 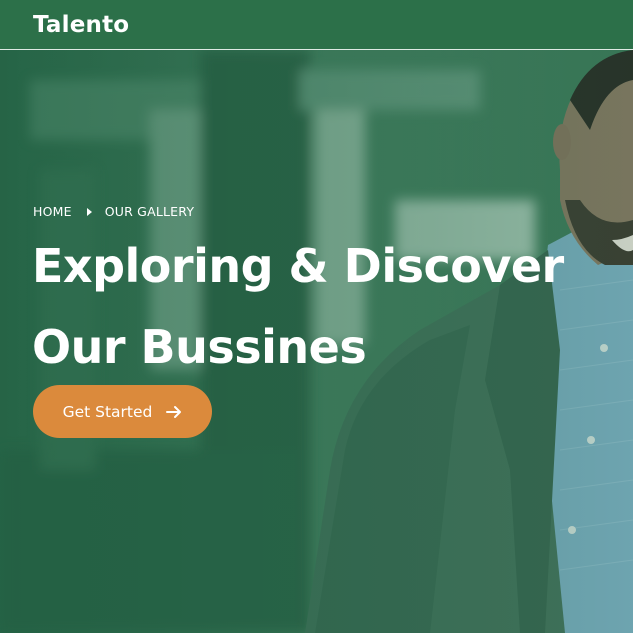 What do you see at coordinates (107, 411) in the screenshot?
I see `get-started-label: Get Started` at bounding box center [107, 411].